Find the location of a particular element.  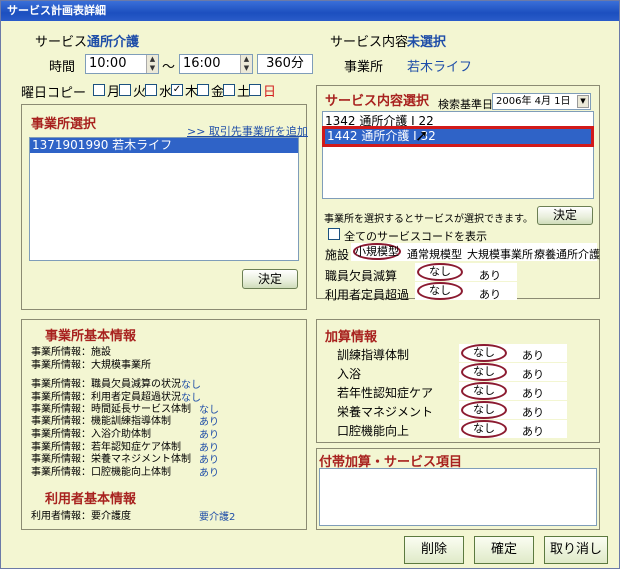

time-from-spinner: ▲ ▼ is located at coordinates (152, 64).